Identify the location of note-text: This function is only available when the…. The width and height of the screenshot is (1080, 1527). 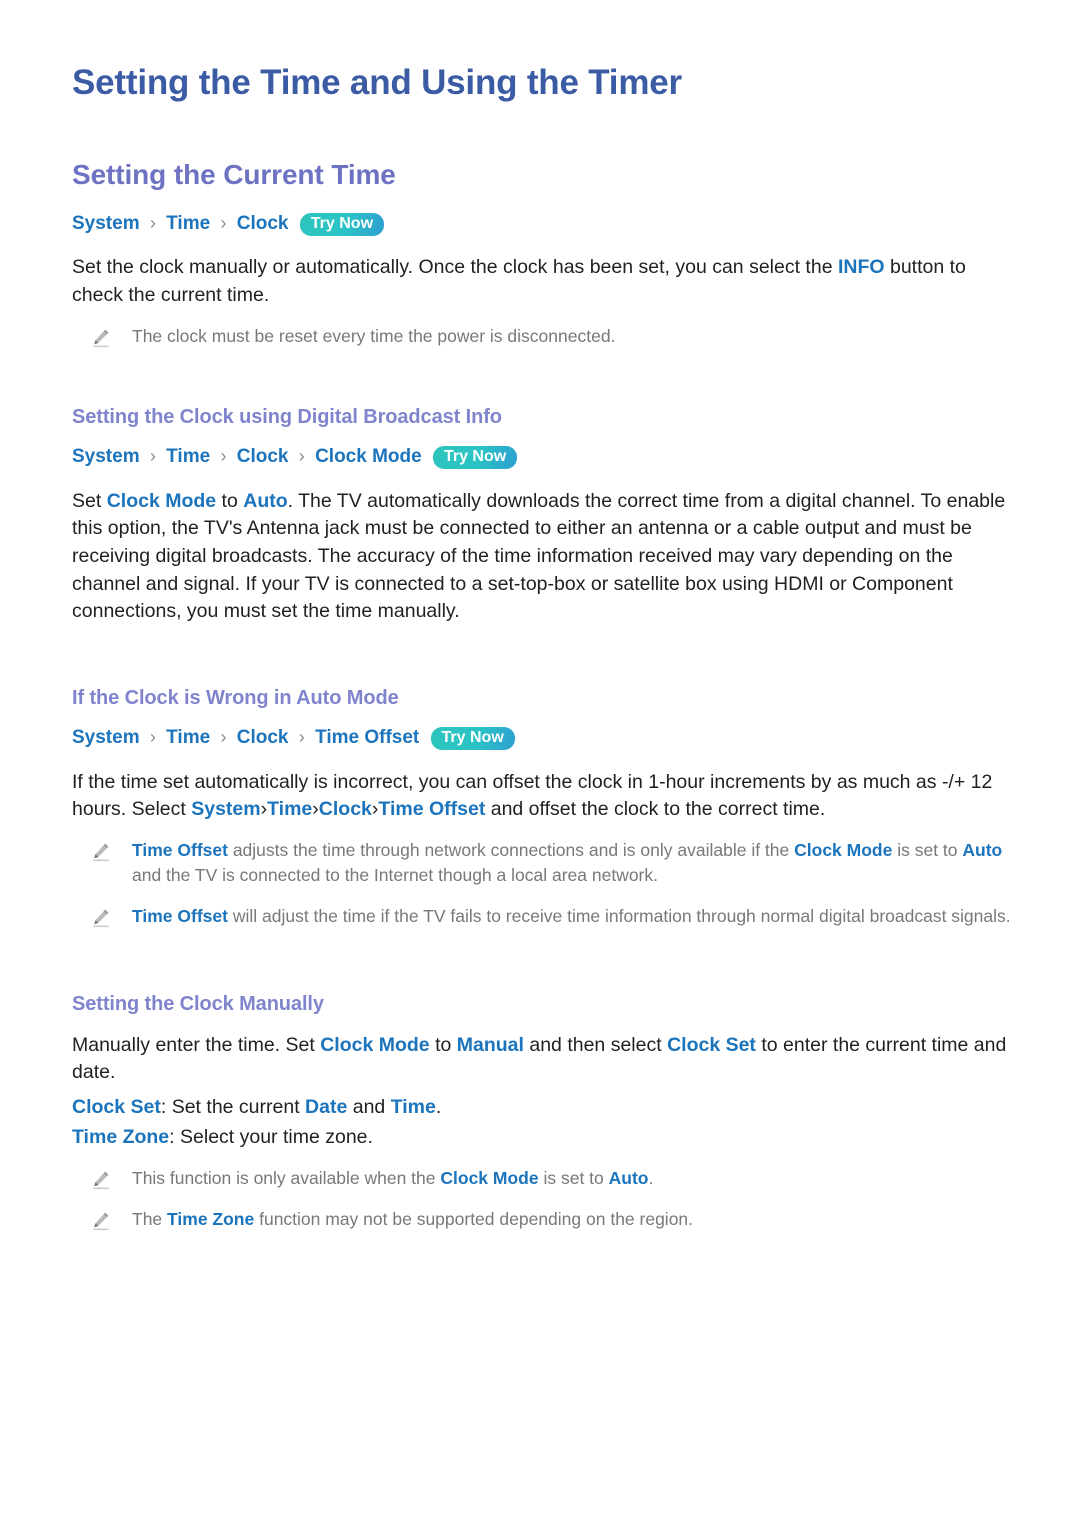
(392, 1178).